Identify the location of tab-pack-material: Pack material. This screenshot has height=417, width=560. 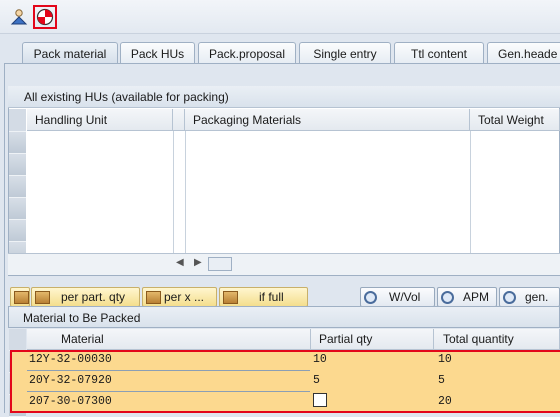
(70, 53).